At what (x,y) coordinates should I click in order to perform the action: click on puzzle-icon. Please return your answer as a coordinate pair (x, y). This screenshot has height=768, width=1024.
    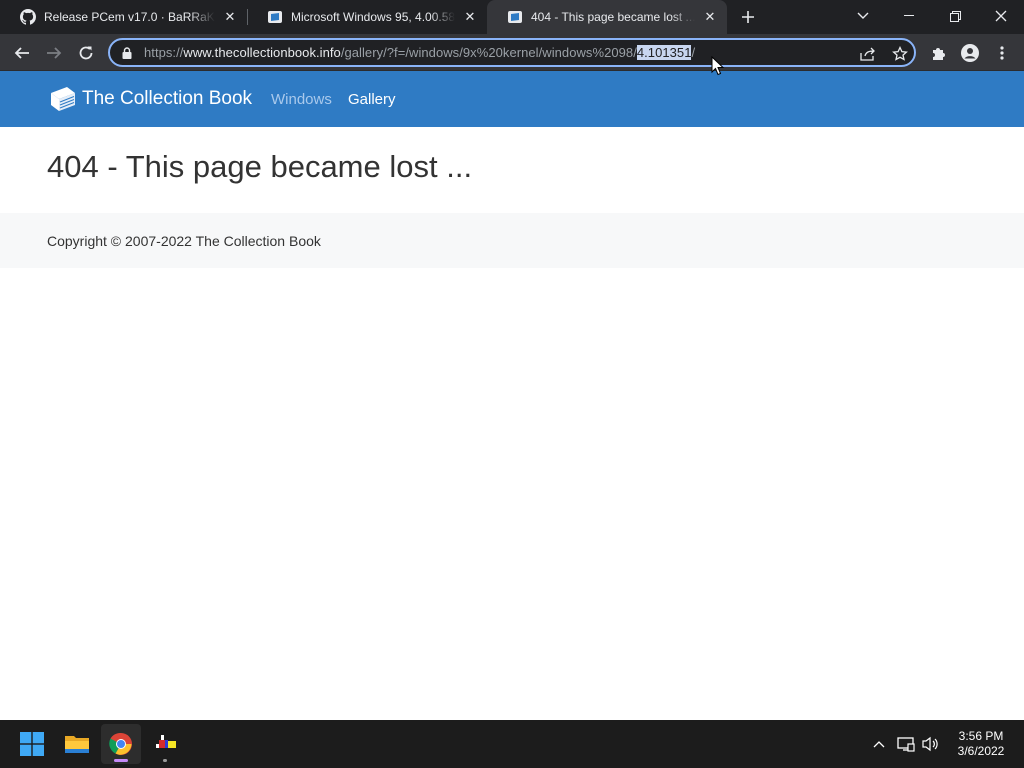
    Looking at the image, I should click on (939, 54).